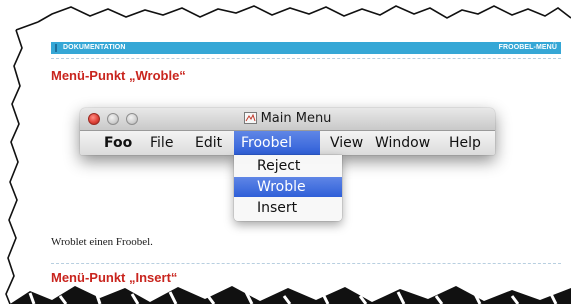 The width and height of the screenshot is (571, 304). I want to click on menu-view: View, so click(346, 143).